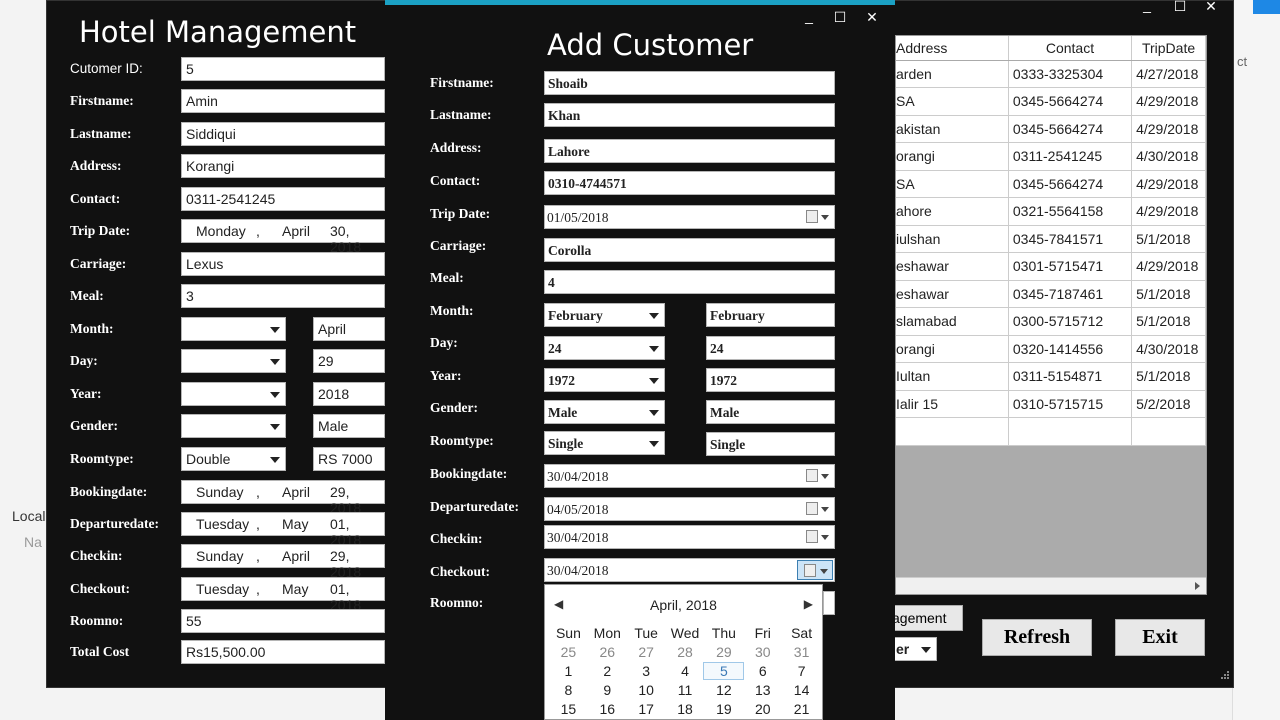 The width and height of the screenshot is (1280, 720). Describe the element at coordinates (952, 211) in the screenshot. I see `cell-address: ahore` at that location.